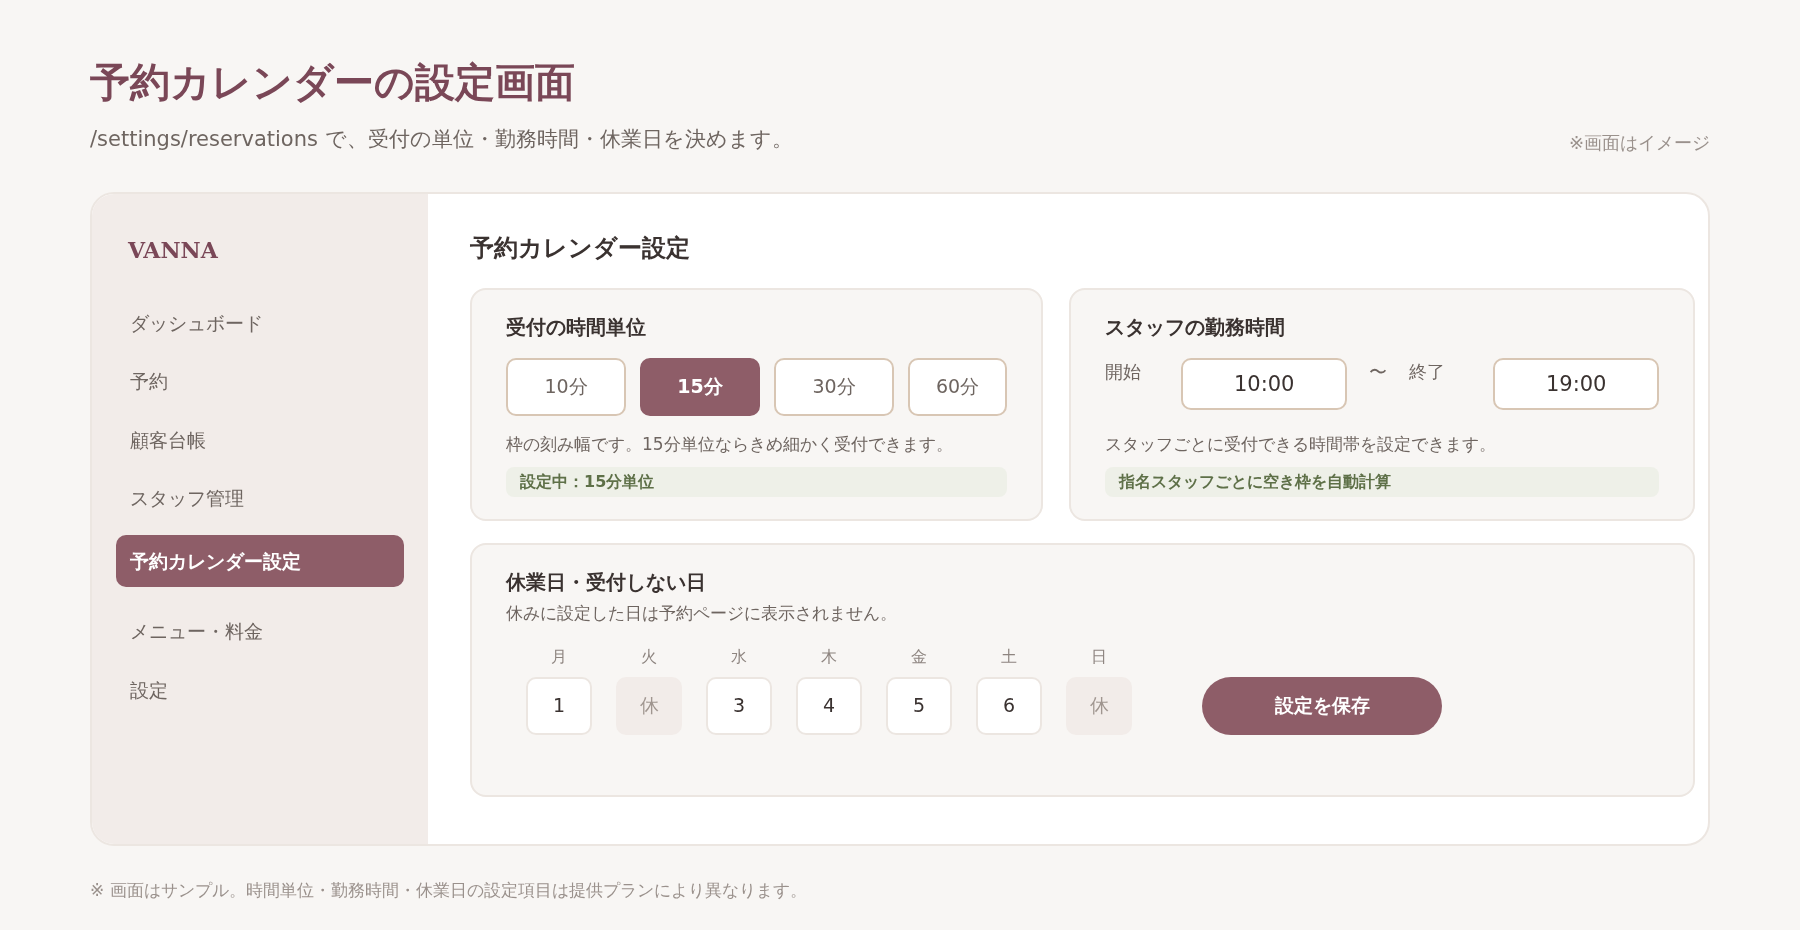 This screenshot has height=930, width=1800. I want to click on settings-title: 予約カレンダー設定, so click(580, 248).